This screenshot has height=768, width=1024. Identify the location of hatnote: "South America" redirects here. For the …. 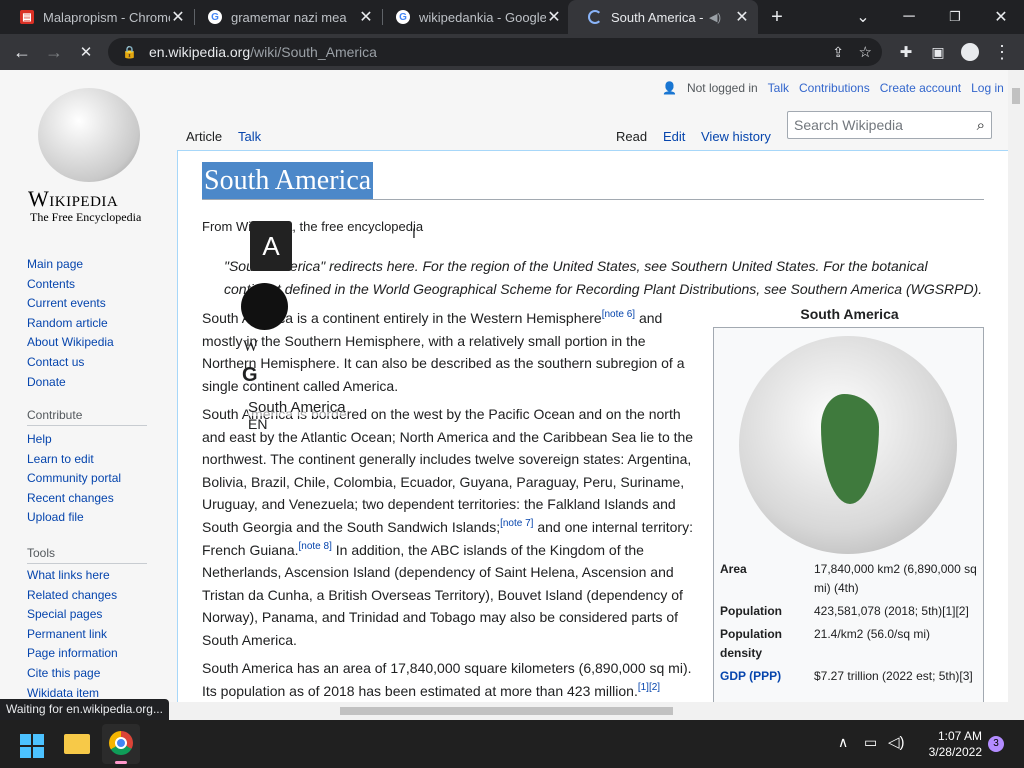
(603, 277).